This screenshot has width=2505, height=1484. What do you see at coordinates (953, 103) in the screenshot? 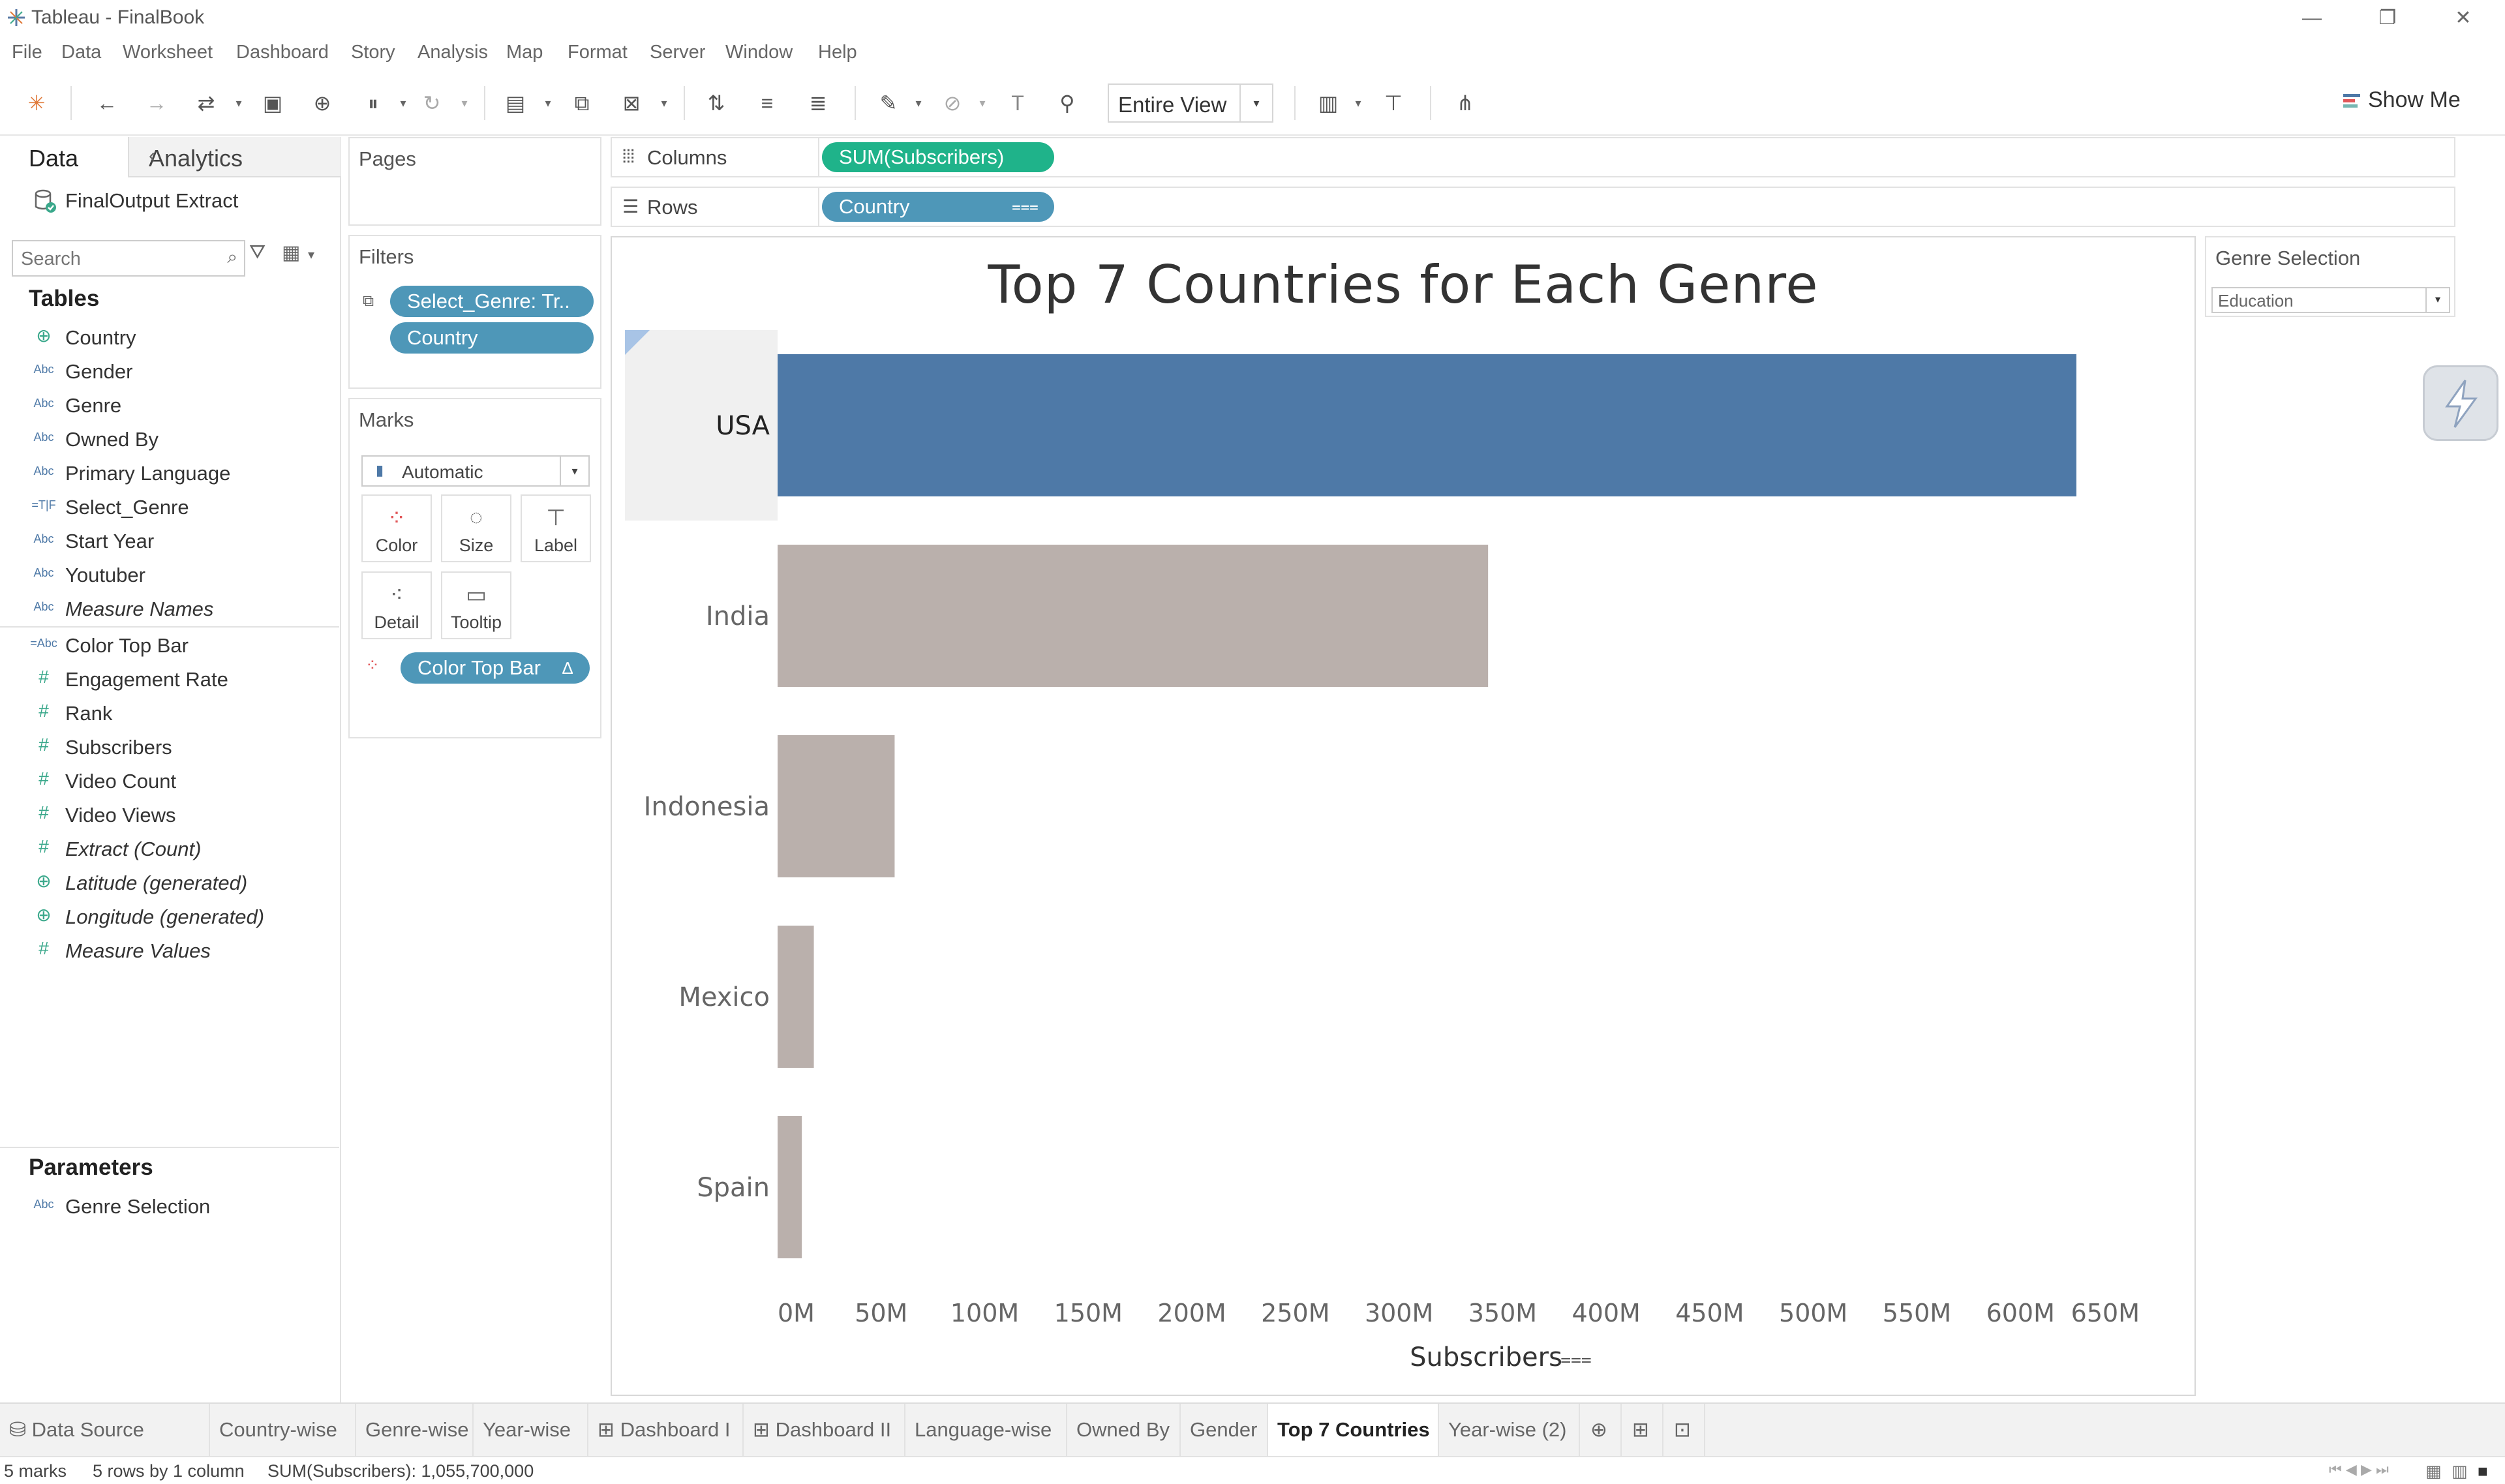
I see `group-members-icon: ⊘` at bounding box center [953, 103].